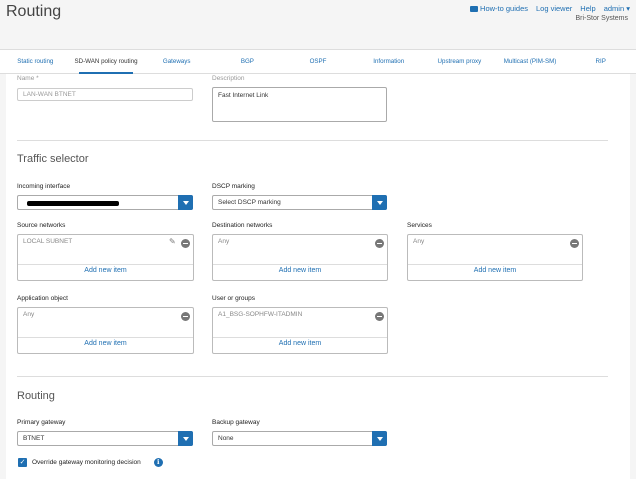  I want to click on tab-sd-wan-policy-routing: SD-WAN policy routing, so click(106, 62).